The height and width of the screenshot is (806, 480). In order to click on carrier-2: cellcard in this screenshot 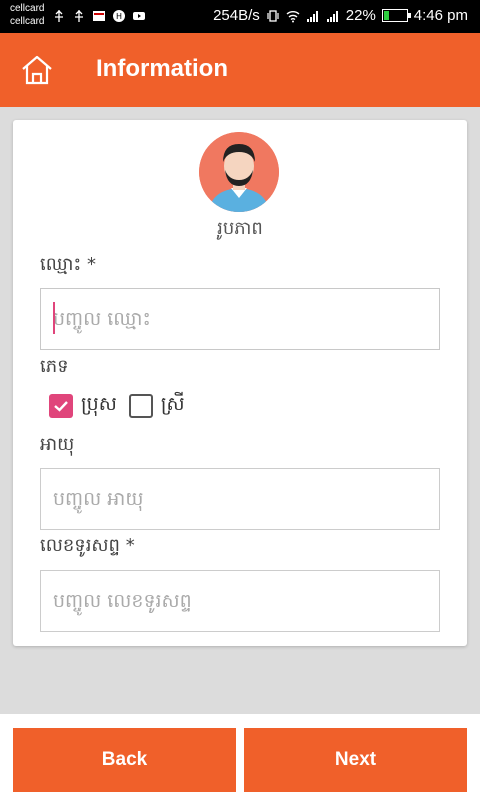, I will do `click(27, 21)`.